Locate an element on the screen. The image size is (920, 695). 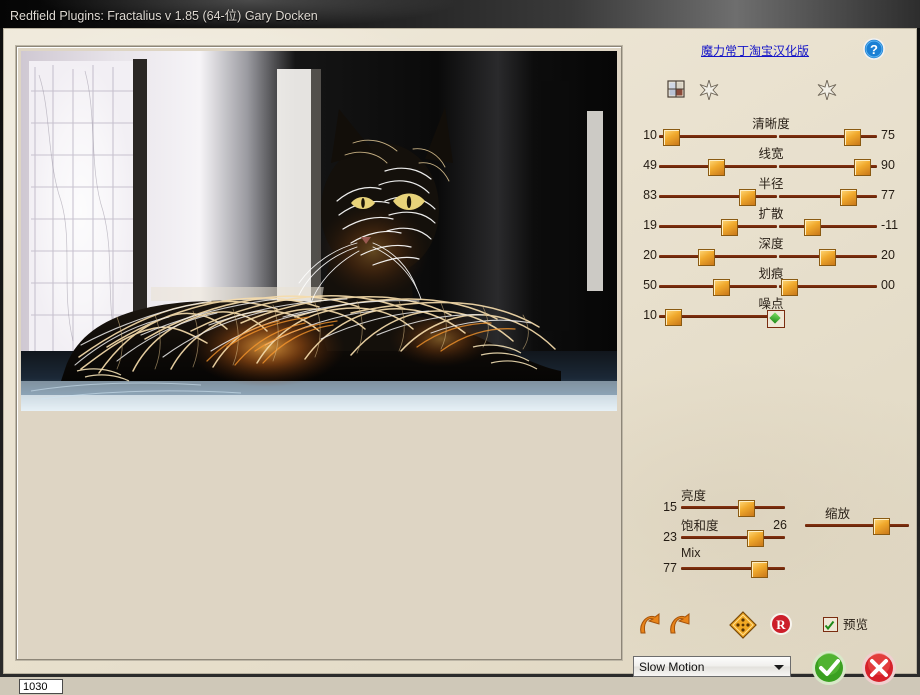
motion-select: Slow Motion is located at coordinates (712, 666).